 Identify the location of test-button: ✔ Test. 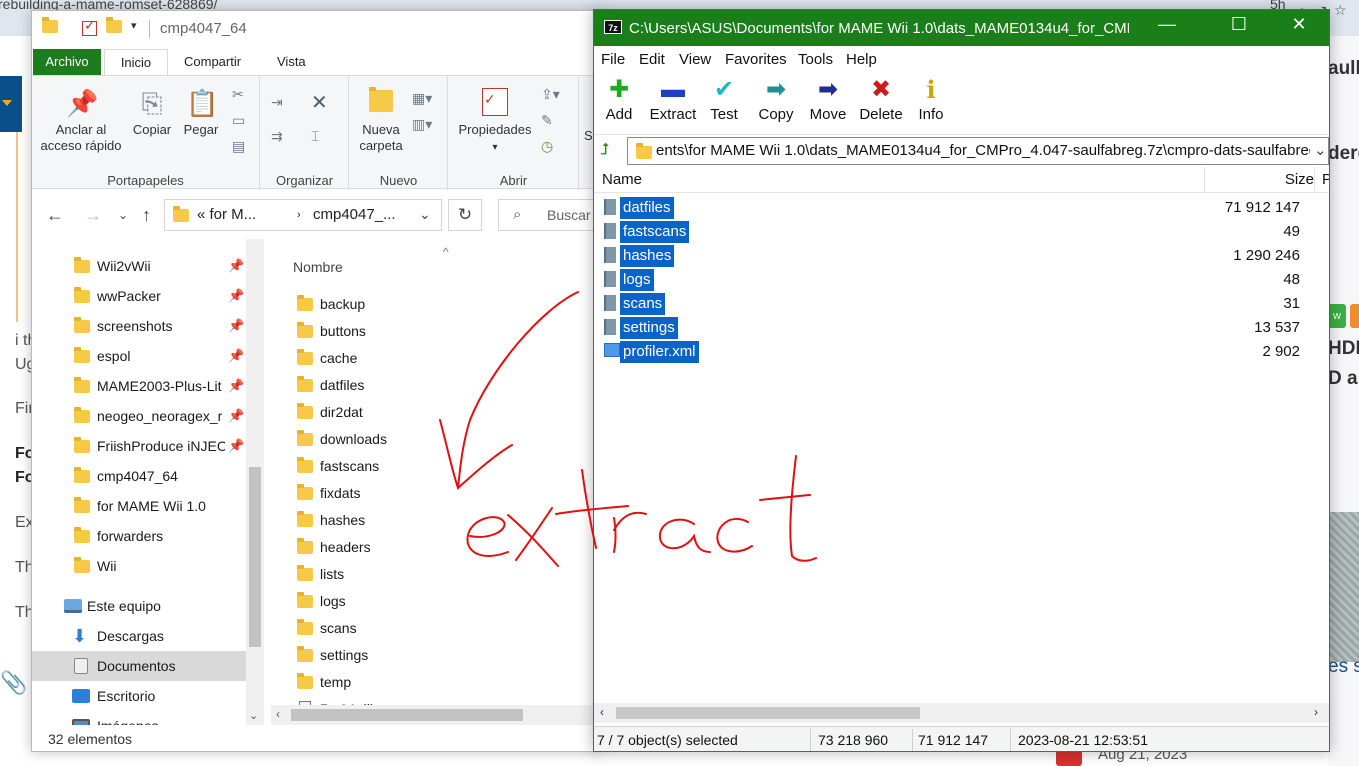
(724, 104).